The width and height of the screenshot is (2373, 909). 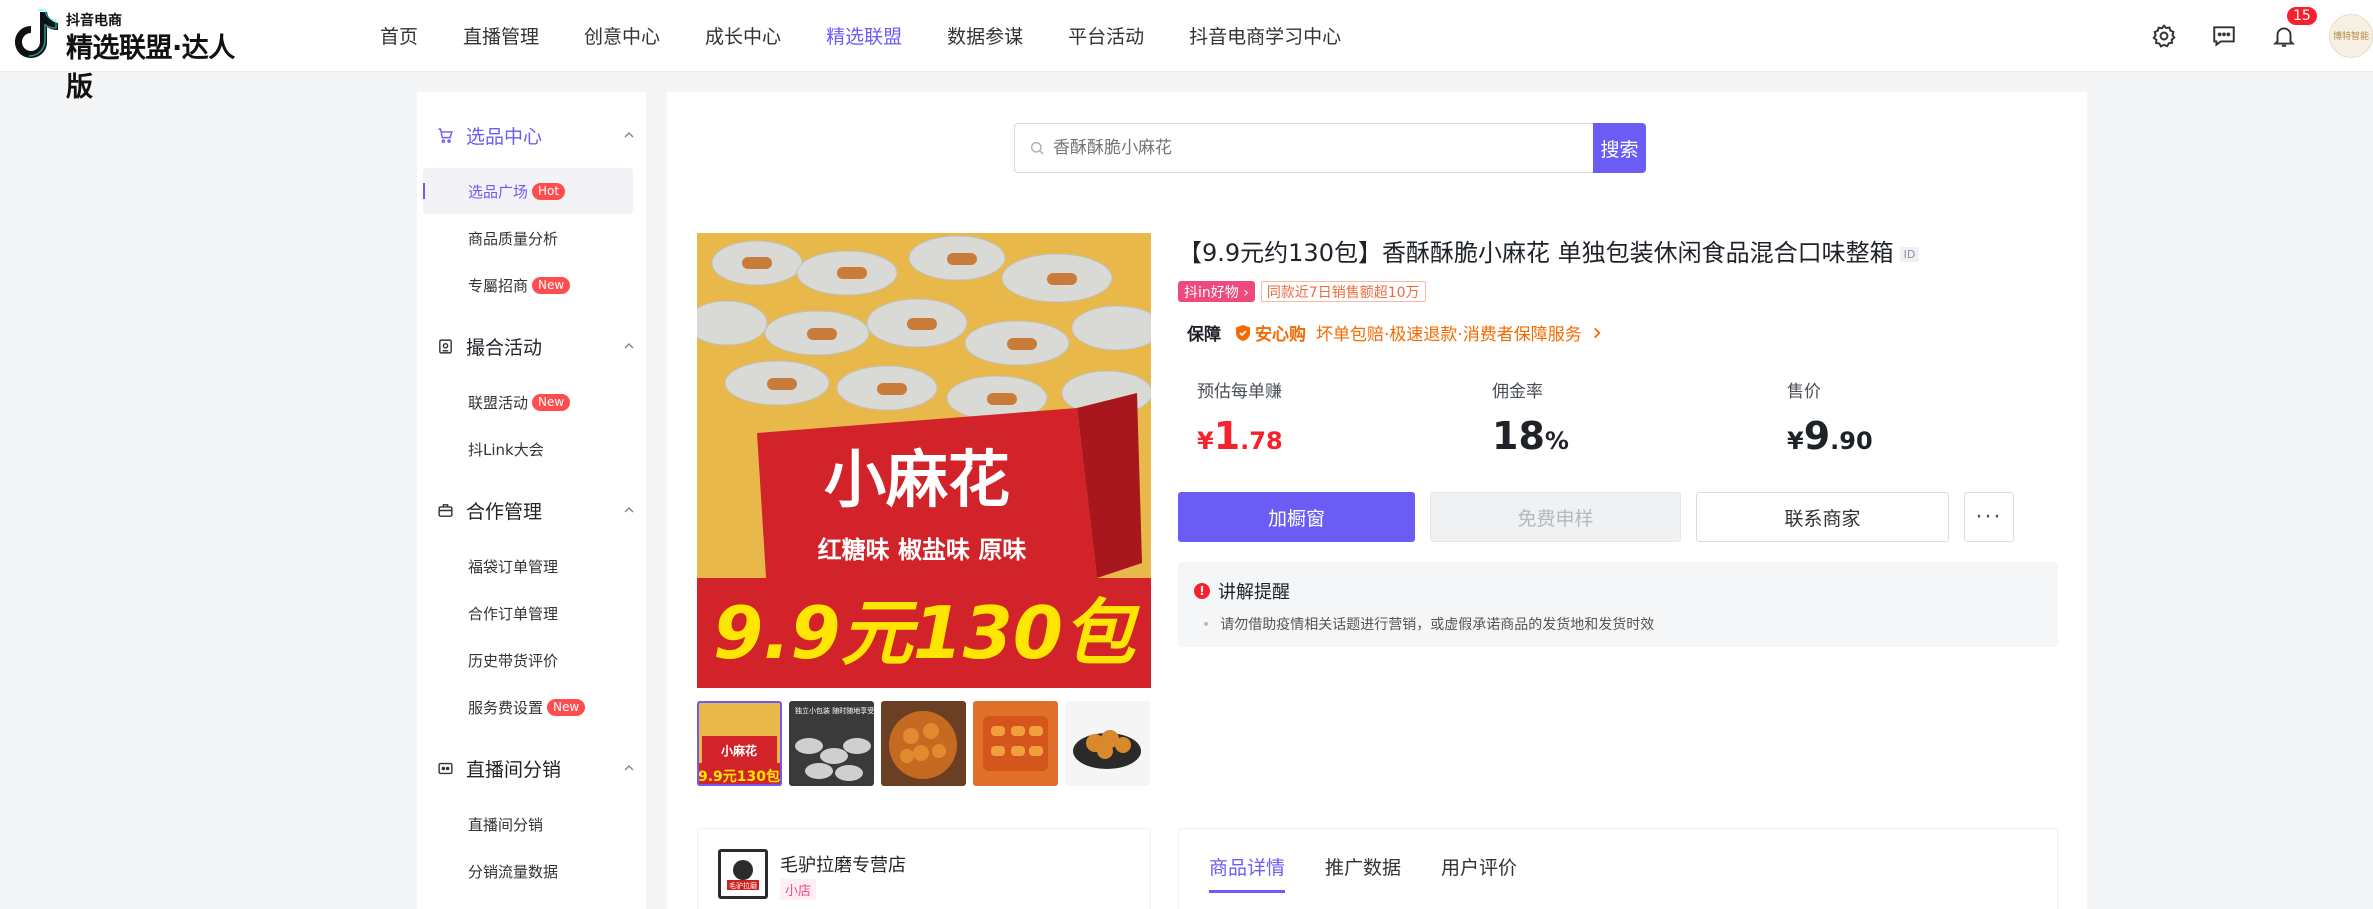 I want to click on sidebar-item-label: 专屬招商, so click(x=498, y=285).